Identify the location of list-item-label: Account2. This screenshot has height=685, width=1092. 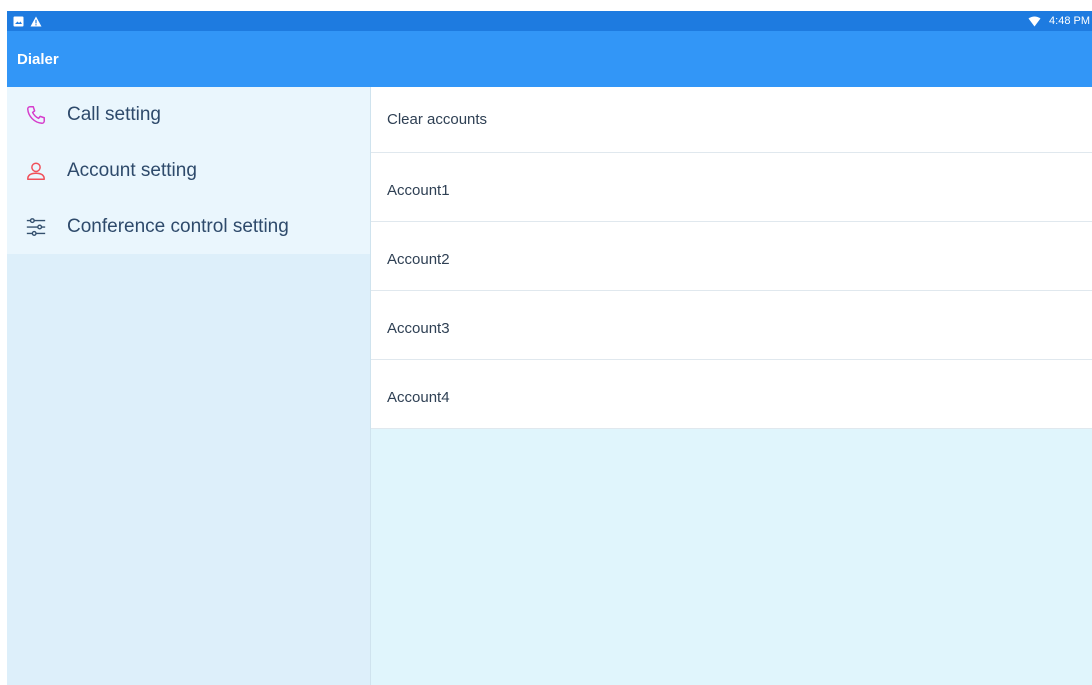
(418, 259).